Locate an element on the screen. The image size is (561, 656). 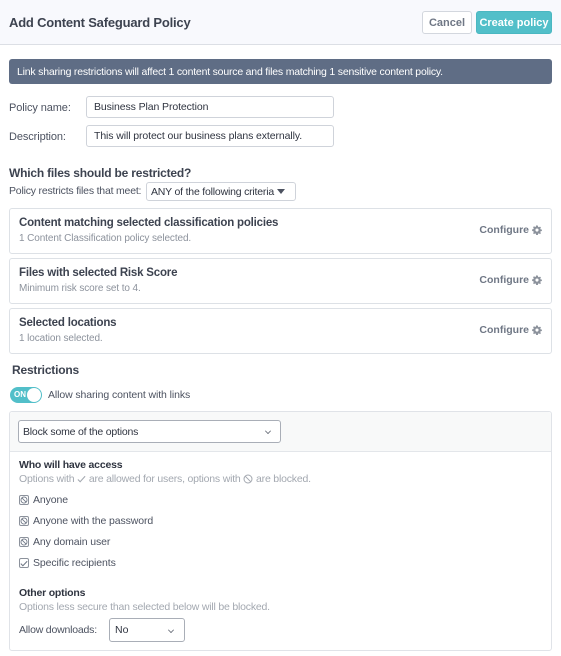
access-hint-part: are allowed for users, options with is located at coordinates (164, 479).